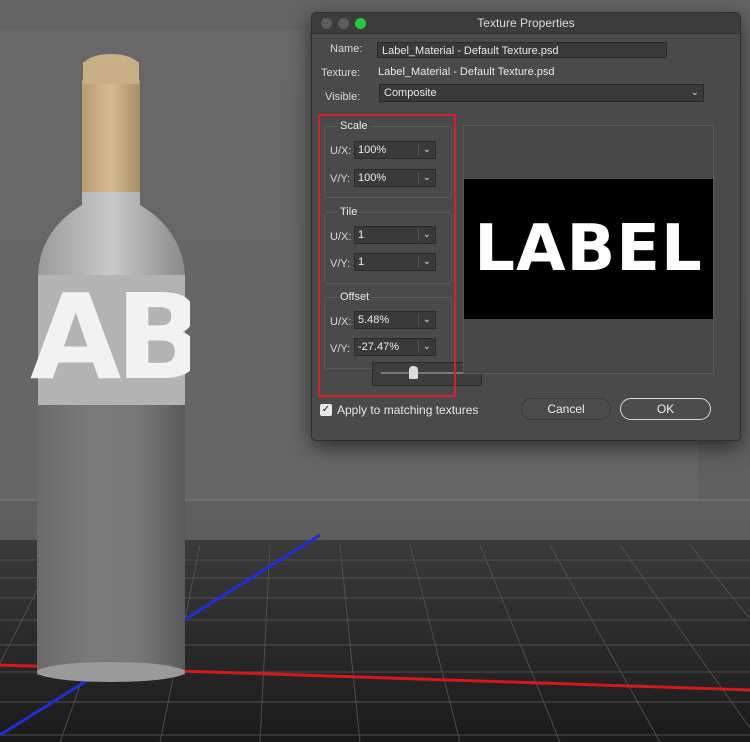 The image size is (750, 742). Describe the element at coordinates (388, 248) in the screenshot. I see `tile-group` at that location.